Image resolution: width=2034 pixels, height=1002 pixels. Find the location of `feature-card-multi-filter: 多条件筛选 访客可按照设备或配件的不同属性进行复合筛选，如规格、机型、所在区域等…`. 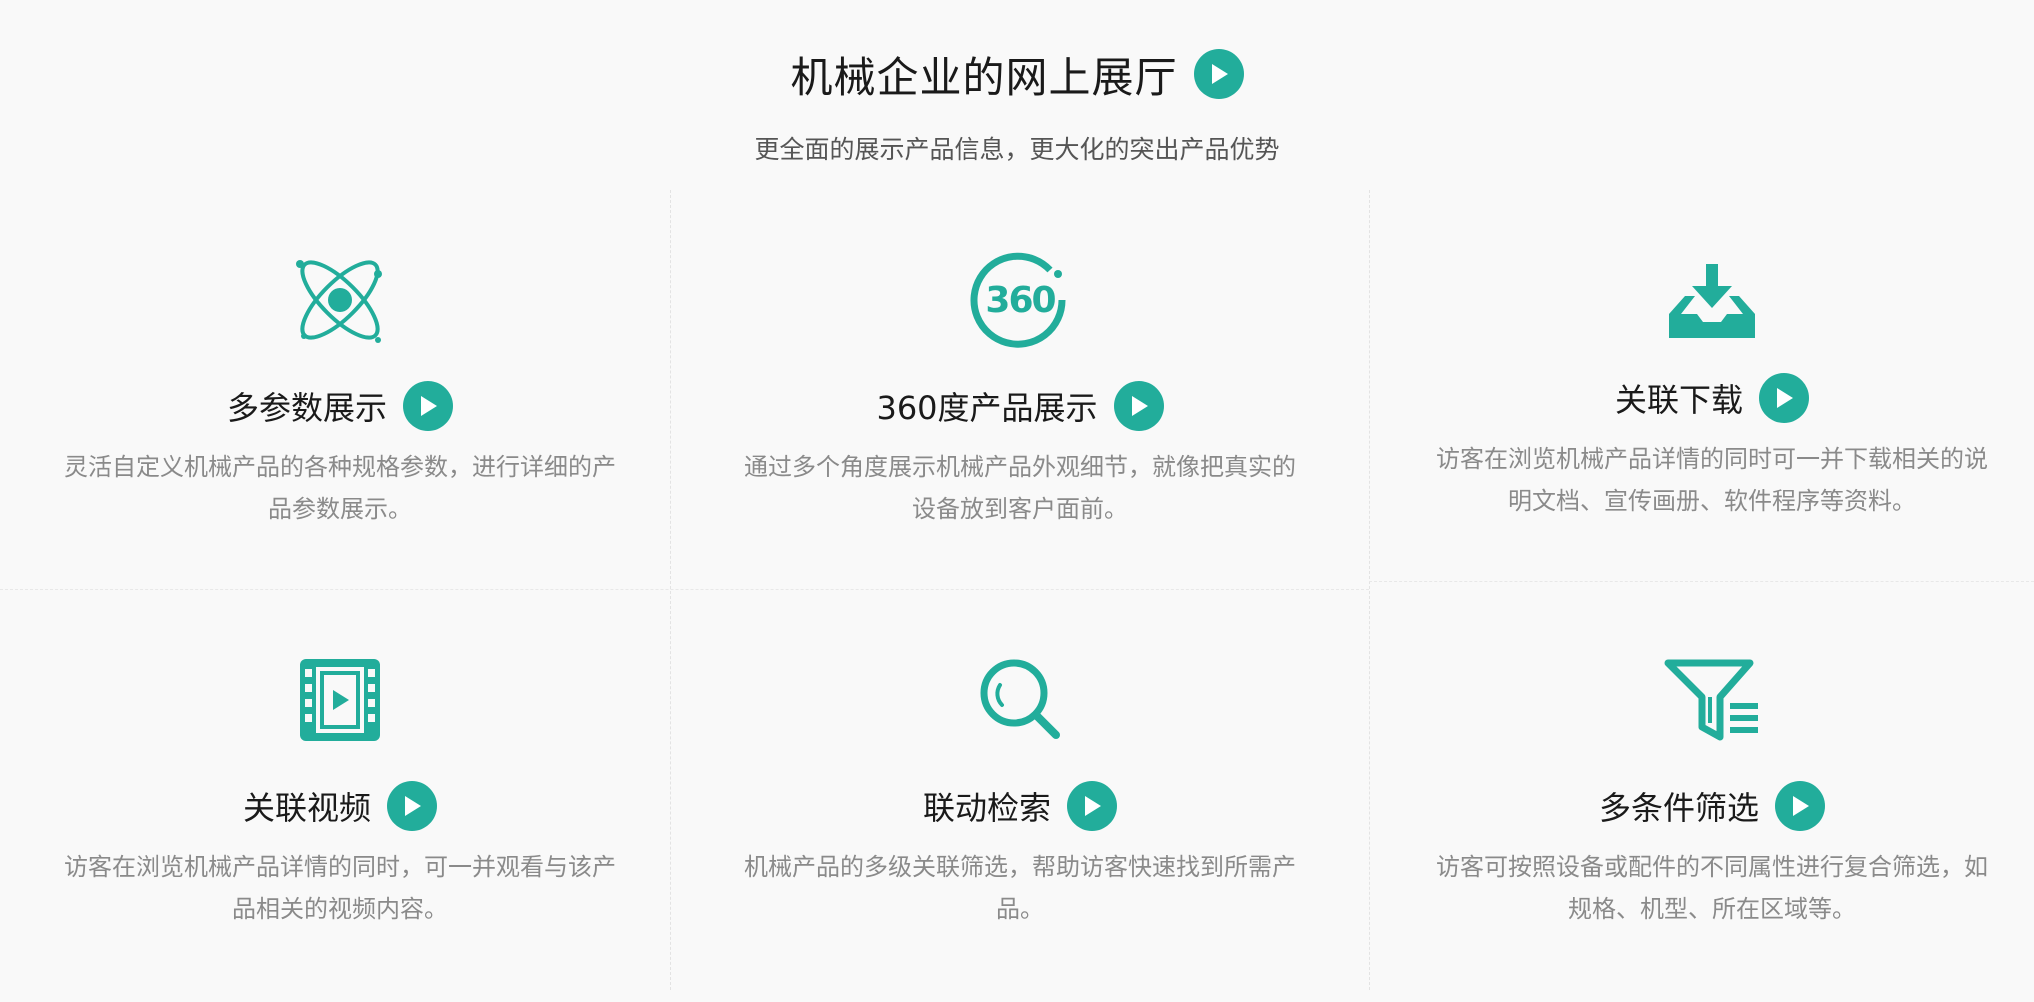

feature-card-multi-filter: 多条件筛选 访客可按照设备或配件的不同属性进行复合筛选，如规格、机型、所在区域等… is located at coordinates (1703, 791).